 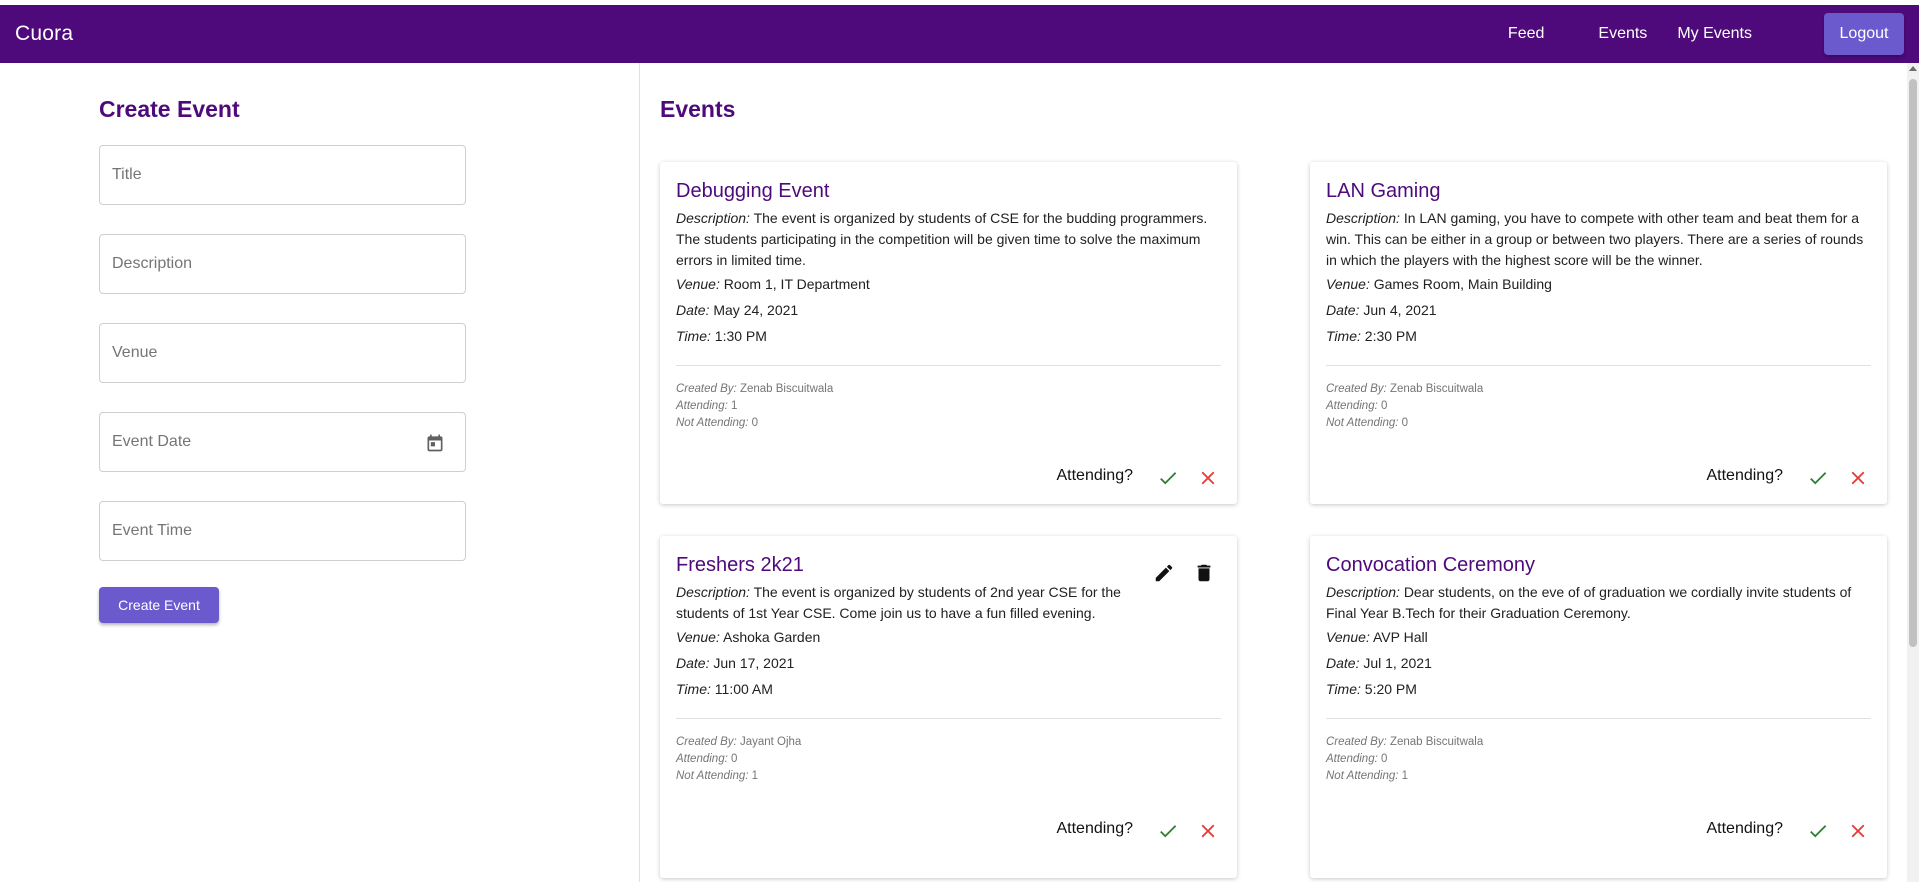 I want to click on event-date-field: Event Date, so click(x=282, y=442).